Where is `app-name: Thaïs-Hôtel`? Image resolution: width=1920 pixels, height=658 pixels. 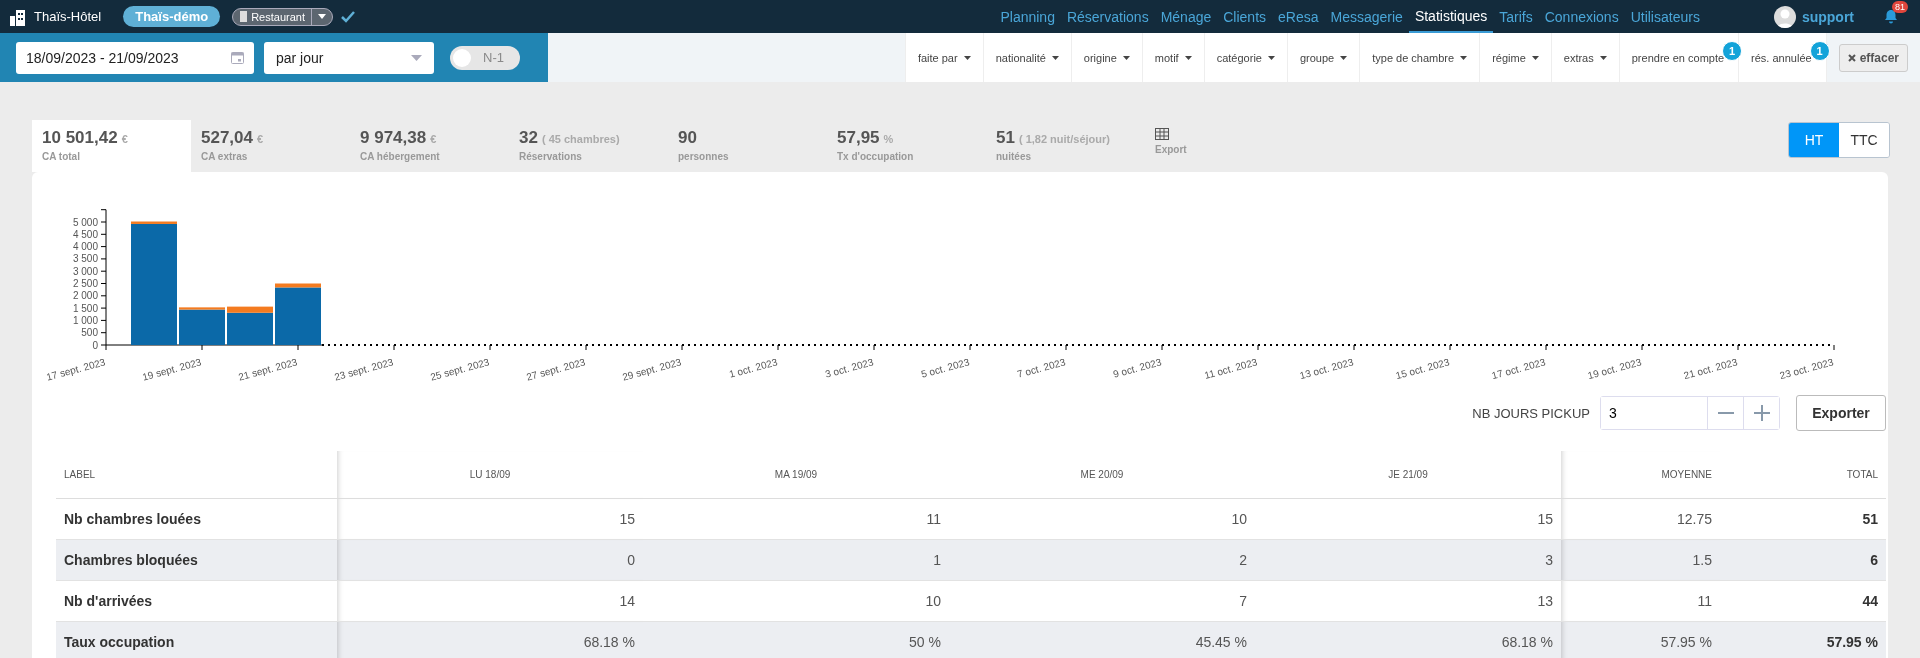
app-name: Thaïs-Hôtel is located at coordinates (68, 16).